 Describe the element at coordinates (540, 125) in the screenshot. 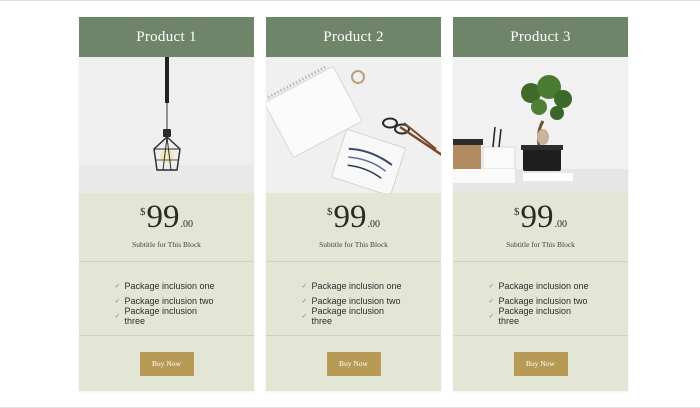

I see `bonsai-desk-photo` at that location.